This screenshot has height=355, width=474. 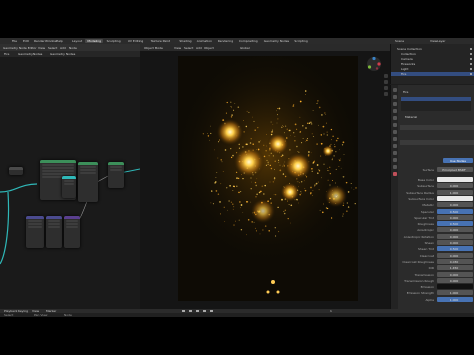 I want to click on outliner-item: Fire, so click(x=432, y=74).